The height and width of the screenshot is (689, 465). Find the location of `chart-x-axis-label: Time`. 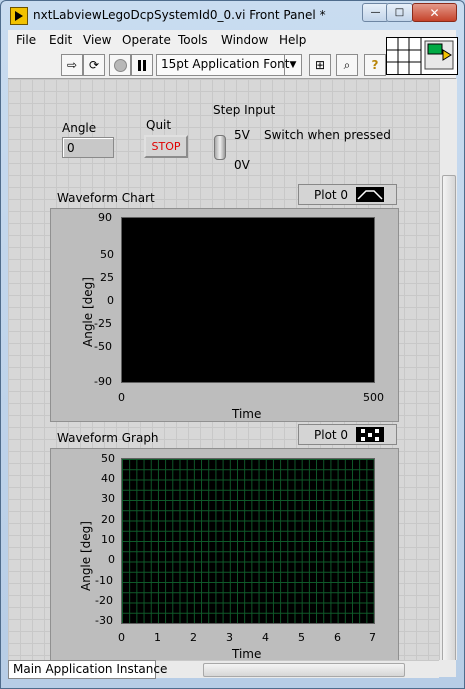

chart-x-axis-label: Time is located at coordinates (247, 414).